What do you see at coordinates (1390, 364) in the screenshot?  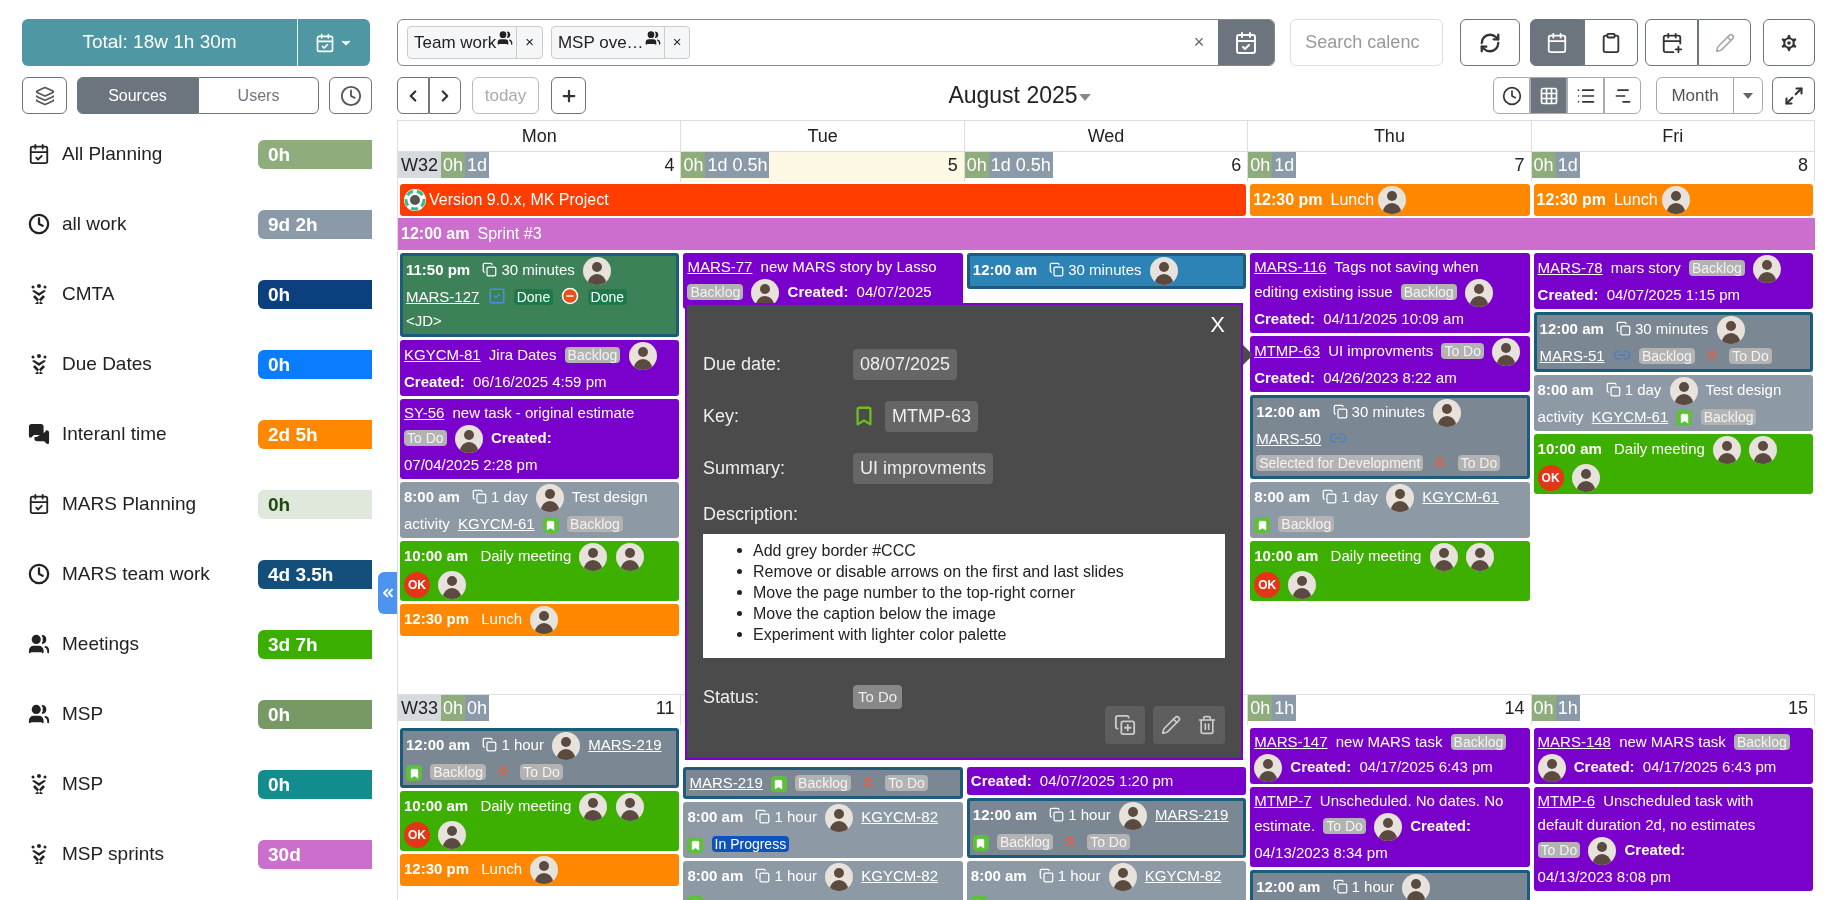 I see `event-card: MTMP-63 UI improvments To Do Created: 04/26/2023 8:22 am` at bounding box center [1390, 364].